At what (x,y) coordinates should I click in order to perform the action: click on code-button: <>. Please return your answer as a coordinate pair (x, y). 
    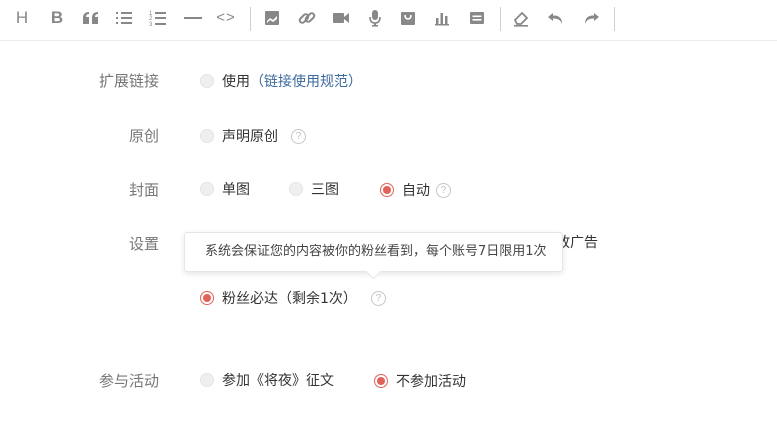
    Looking at the image, I should click on (226, 18).